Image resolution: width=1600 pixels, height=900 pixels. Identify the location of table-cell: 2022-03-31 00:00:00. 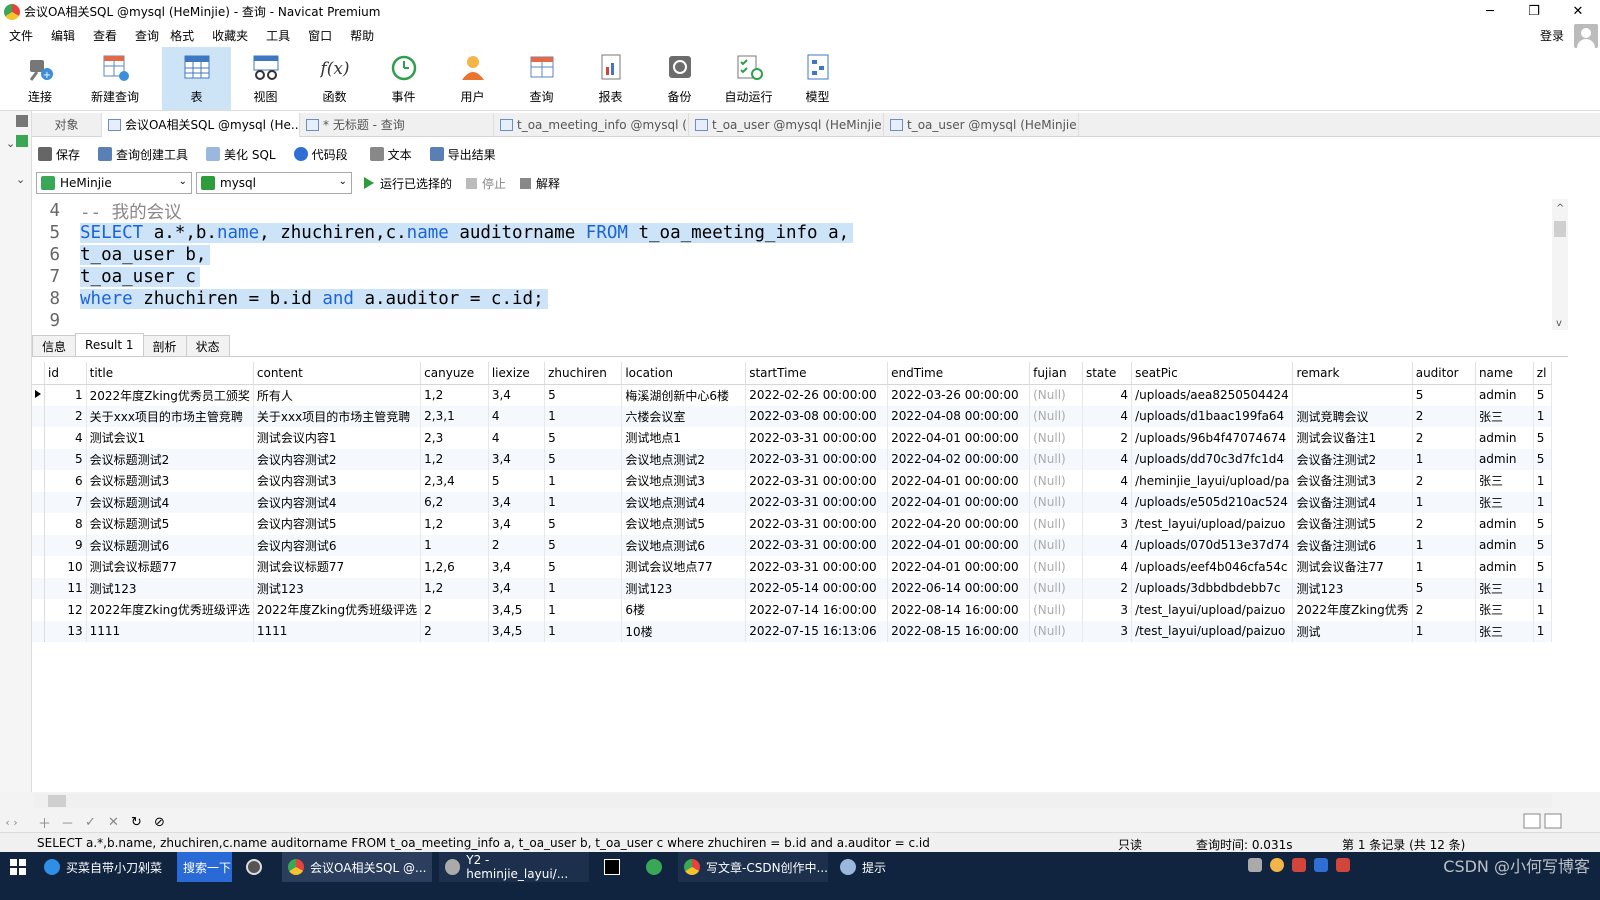
(817, 567).